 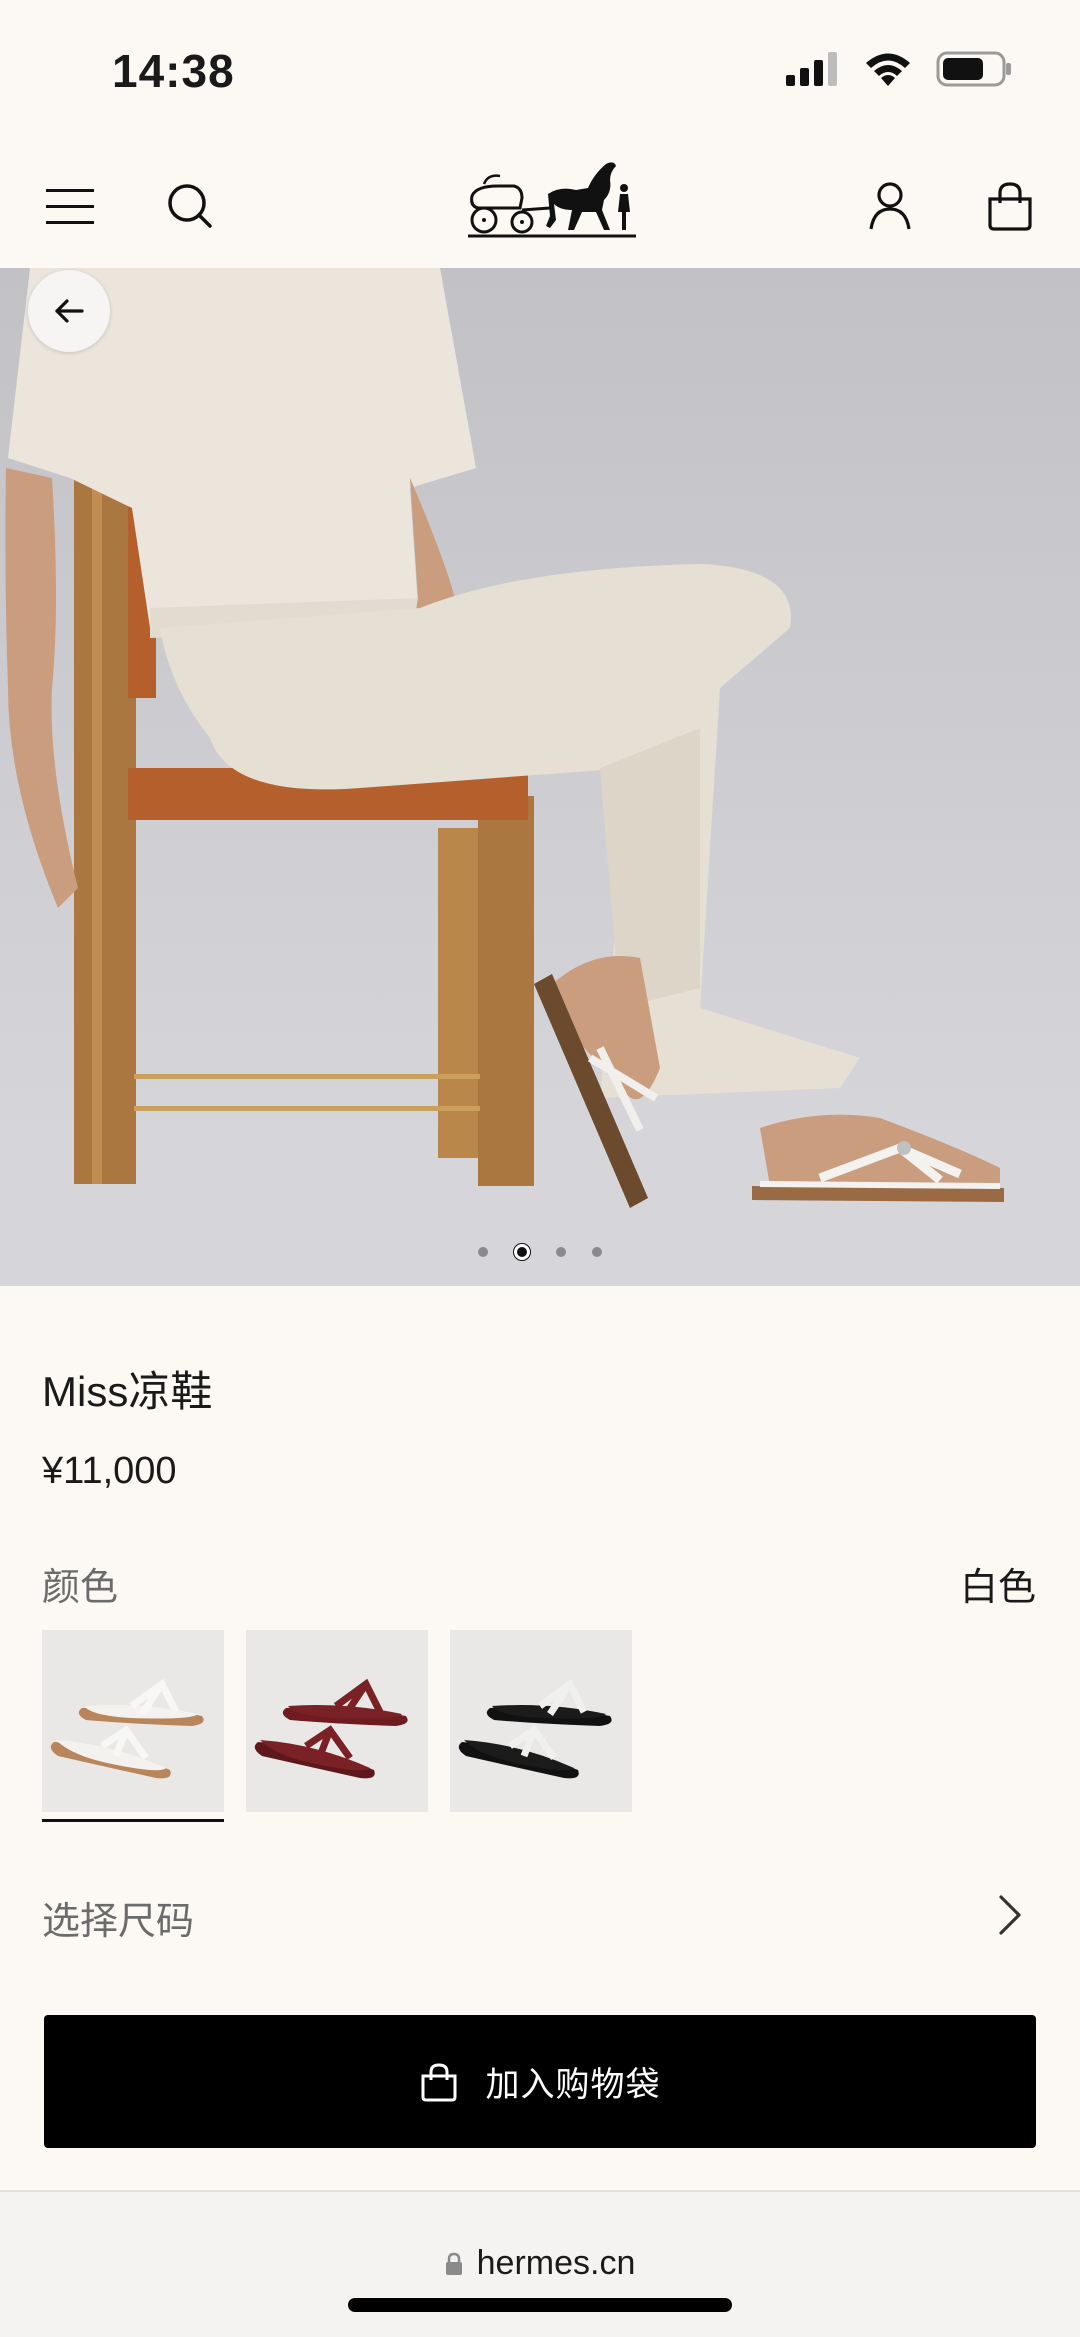 I want to click on battery-icon, so click(x=973, y=69).